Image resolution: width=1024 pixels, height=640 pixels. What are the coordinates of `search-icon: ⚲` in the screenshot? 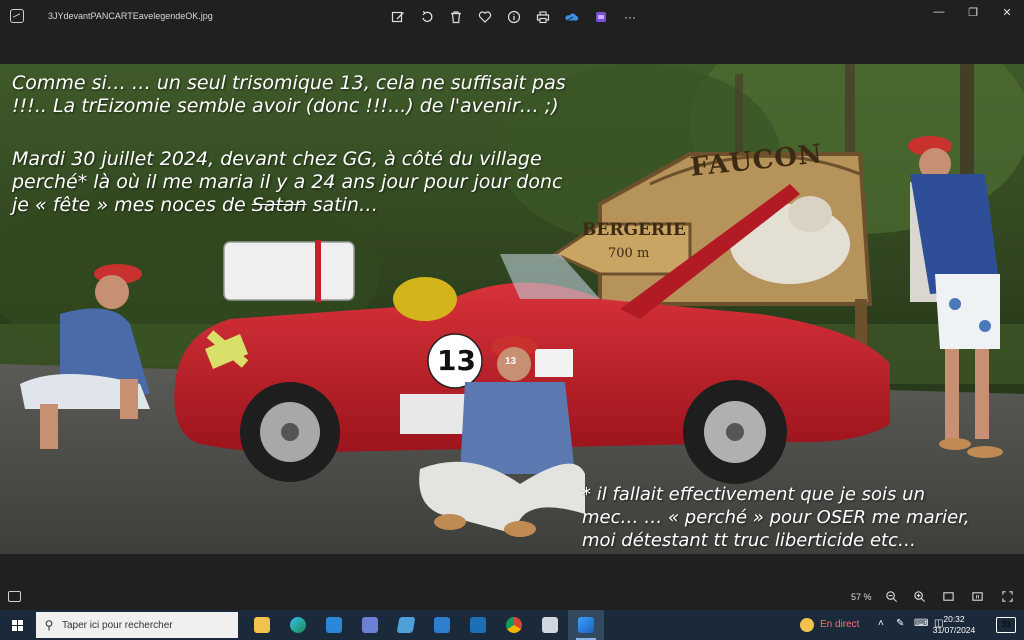 It's located at (49, 625).